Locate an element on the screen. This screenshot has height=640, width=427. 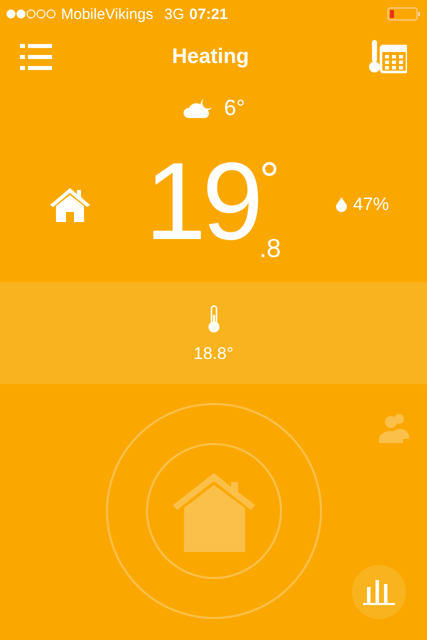
thermostat-reading: 18.8° is located at coordinates (214, 353).